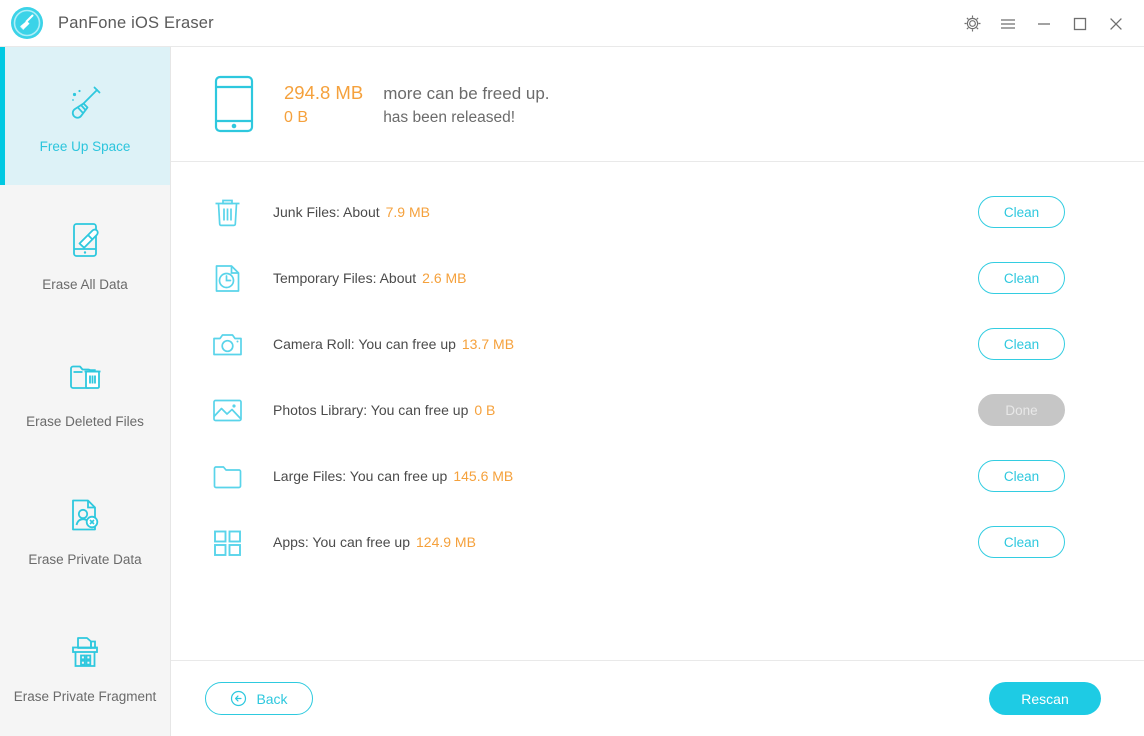  Describe the element at coordinates (393, 476) in the screenshot. I see `item-label: Large Files: You can free up 145.6 MB` at that location.